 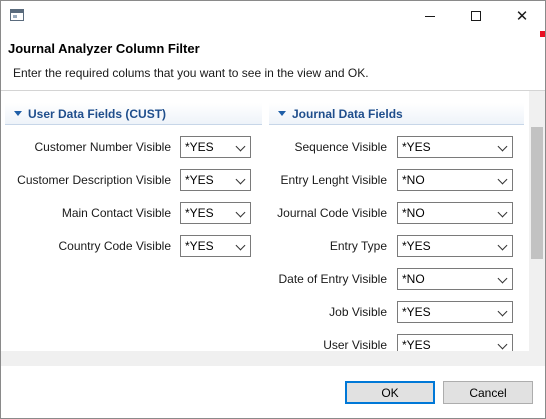 What do you see at coordinates (390, 392) in the screenshot?
I see `ok-button: OK` at bounding box center [390, 392].